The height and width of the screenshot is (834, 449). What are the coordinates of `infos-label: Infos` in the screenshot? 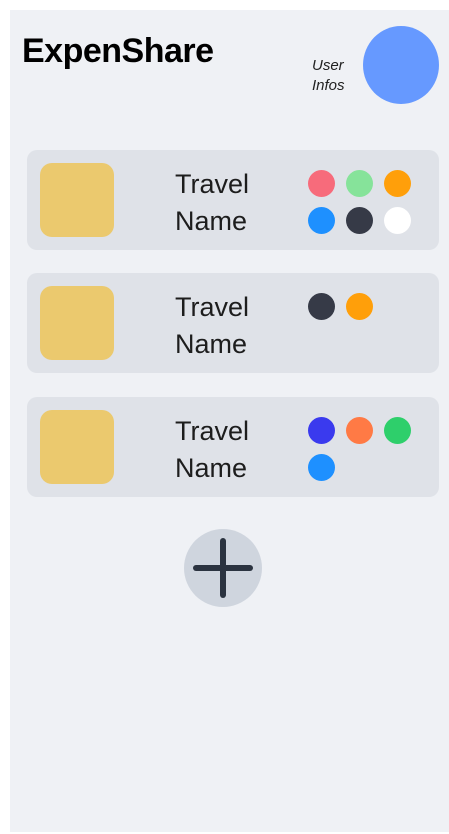 It's located at (328, 85).